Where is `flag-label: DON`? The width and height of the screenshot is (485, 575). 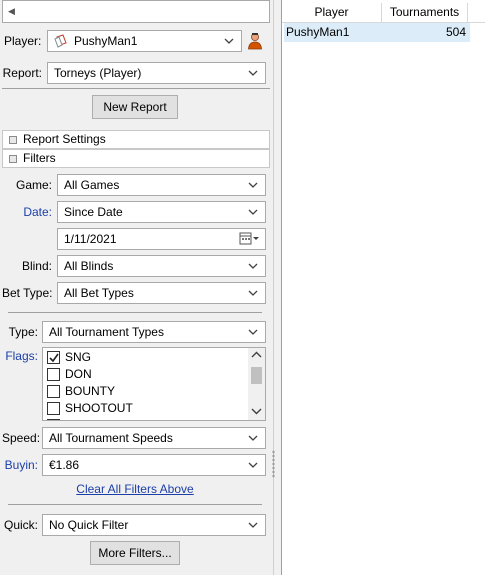 flag-label: DON is located at coordinates (78, 374).